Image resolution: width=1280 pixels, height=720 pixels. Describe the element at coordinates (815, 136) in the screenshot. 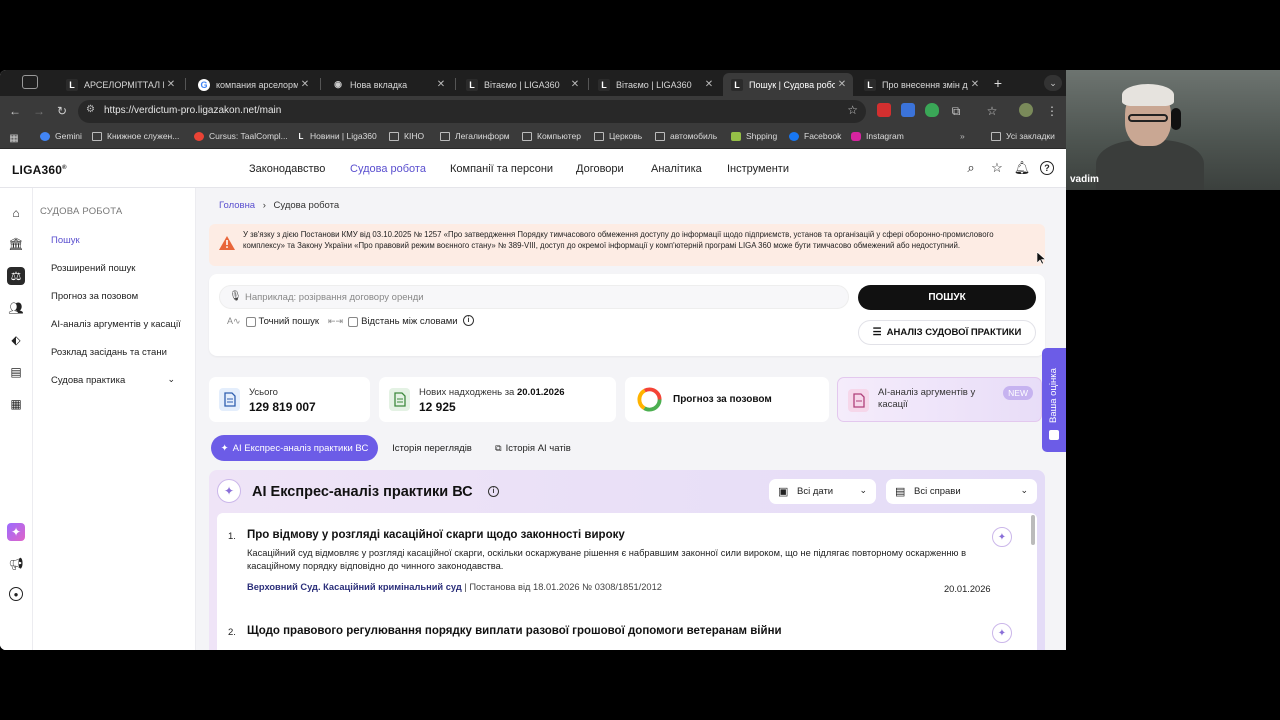

I see `bookmark-item: Facebook` at that location.